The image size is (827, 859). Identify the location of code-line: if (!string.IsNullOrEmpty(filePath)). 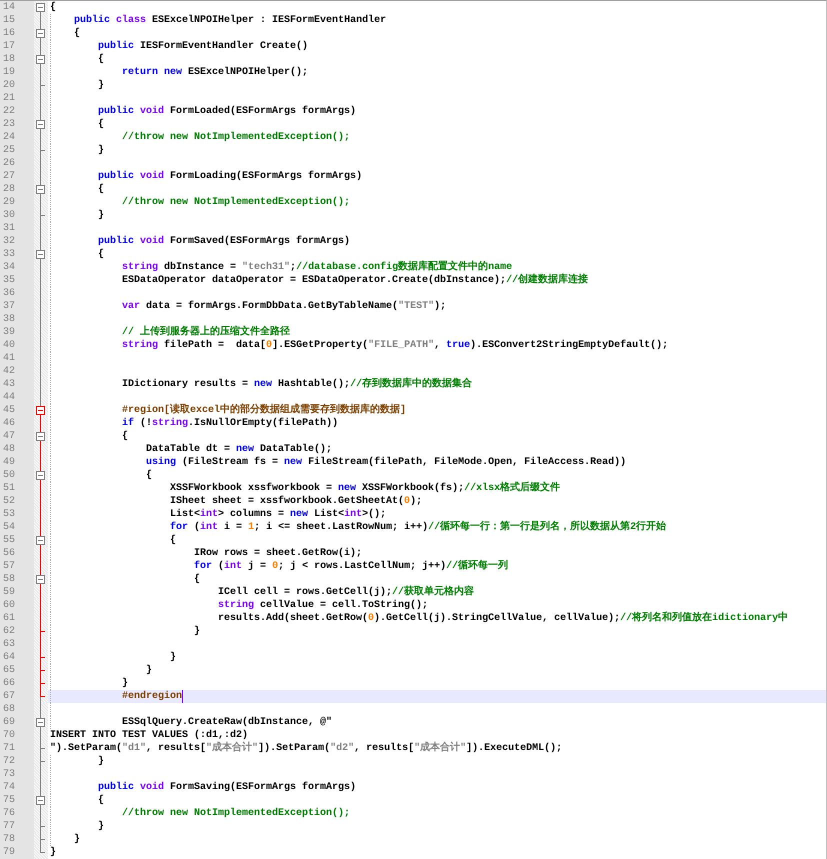
(230, 423).